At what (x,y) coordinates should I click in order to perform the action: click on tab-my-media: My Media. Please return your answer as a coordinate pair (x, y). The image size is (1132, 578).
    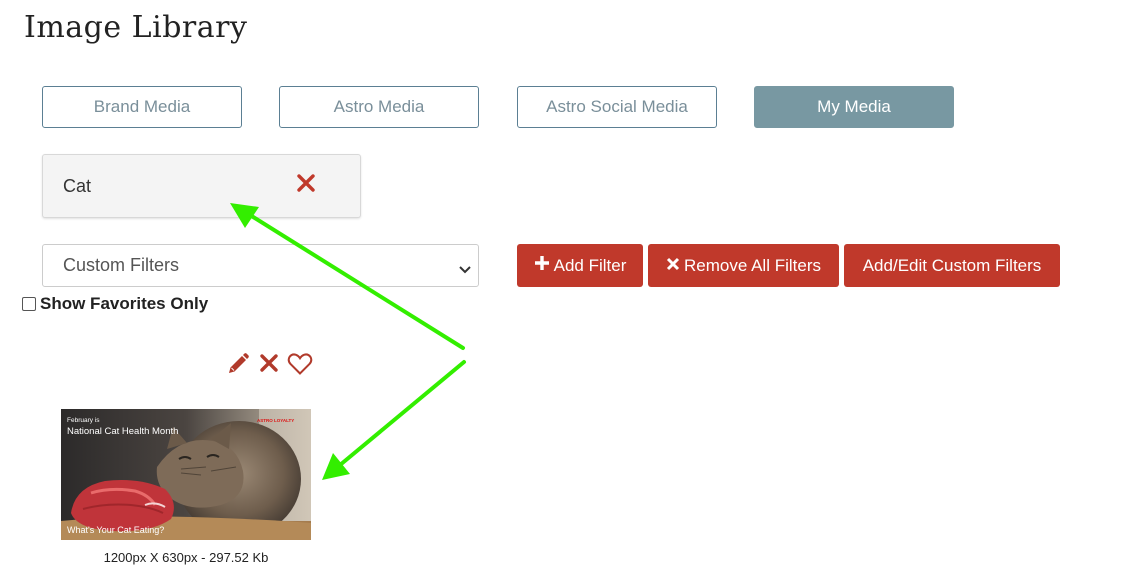
    Looking at the image, I should click on (854, 107).